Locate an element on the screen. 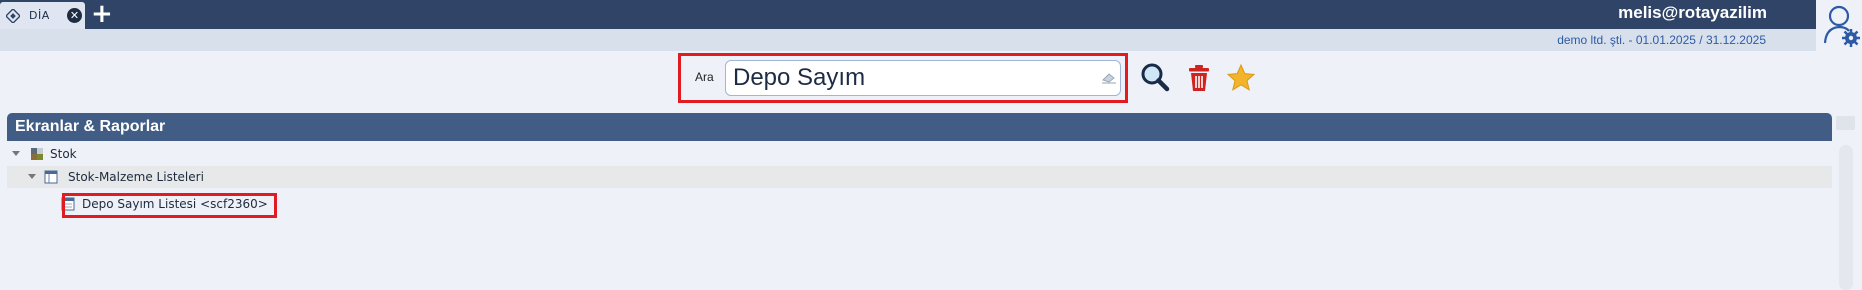 This screenshot has width=1862, height=290. tree-node-stok-malzeme-listeleri: Stok-Malzeme Listeleri is located at coordinates (919, 177).